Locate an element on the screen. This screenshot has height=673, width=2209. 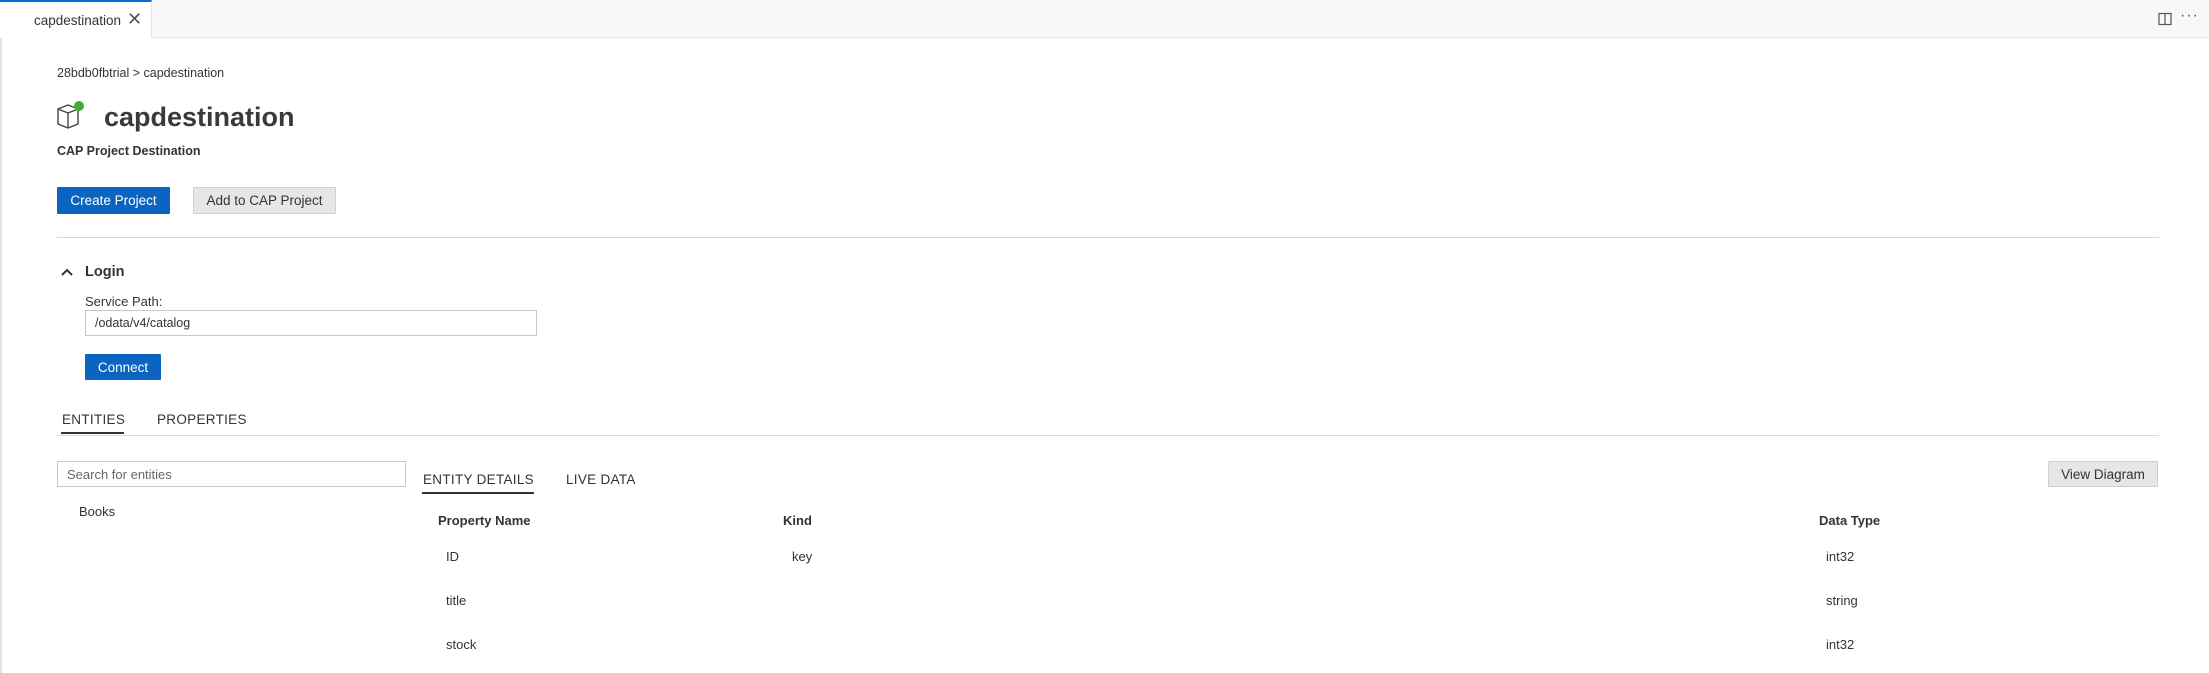
tab-properties: PROPERTIES is located at coordinates (202, 419).